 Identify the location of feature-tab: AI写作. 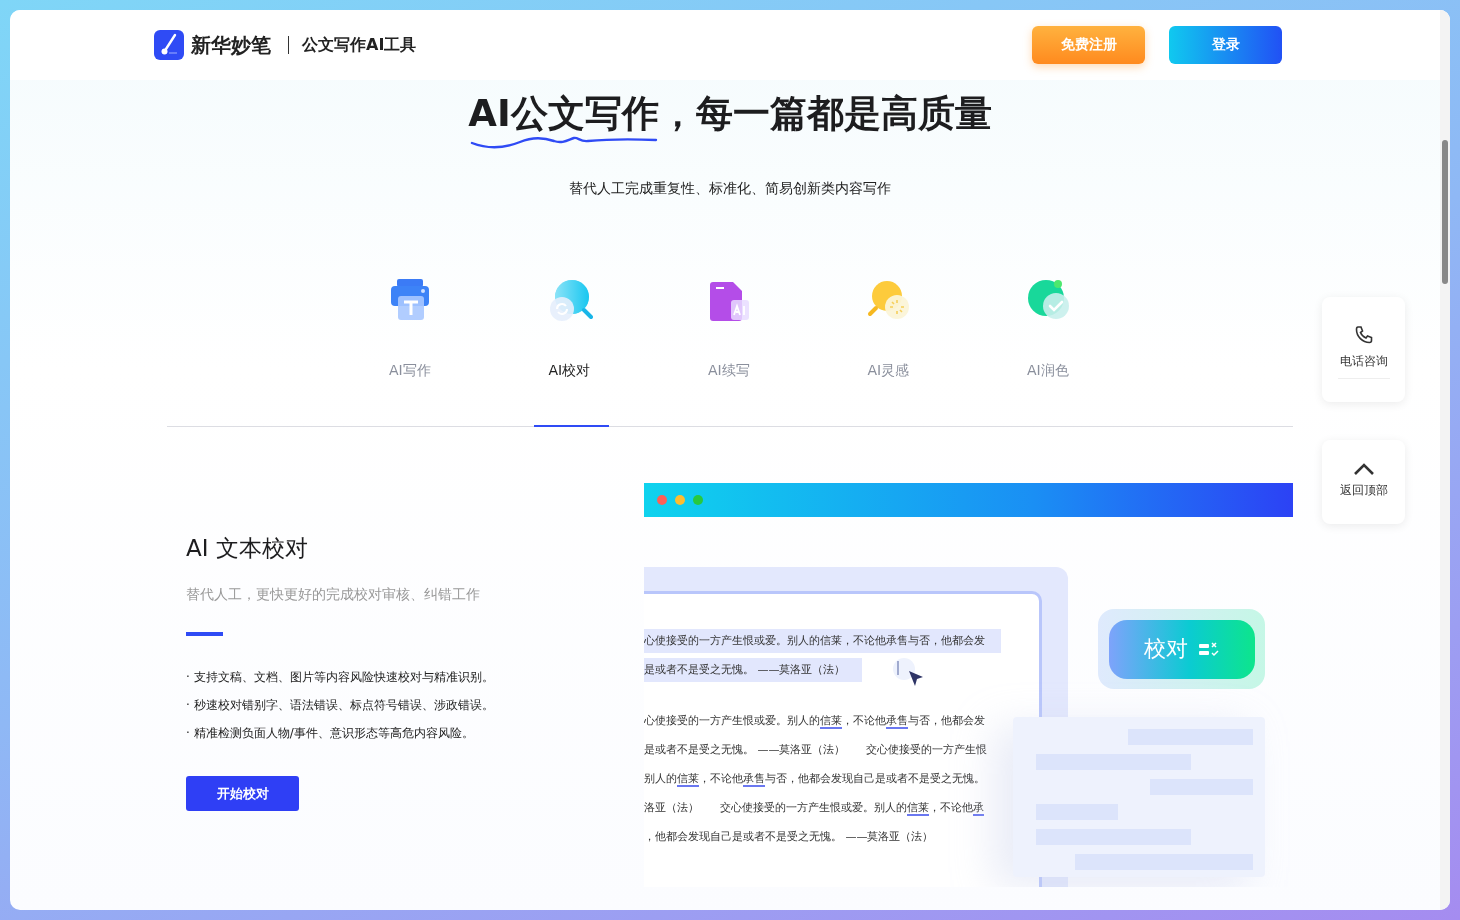
(410, 350).